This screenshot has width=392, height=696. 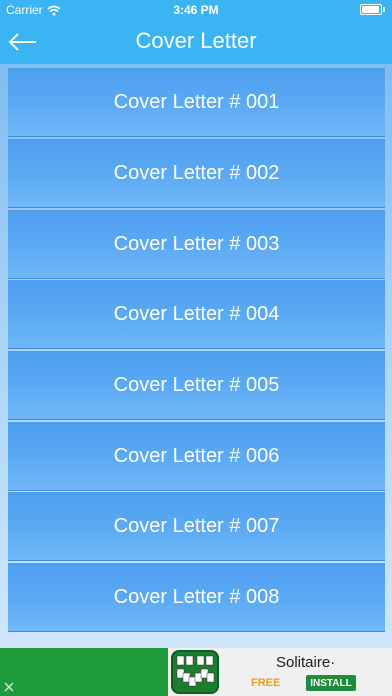 What do you see at coordinates (373, 9) in the screenshot?
I see `battery-icon` at bounding box center [373, 9].